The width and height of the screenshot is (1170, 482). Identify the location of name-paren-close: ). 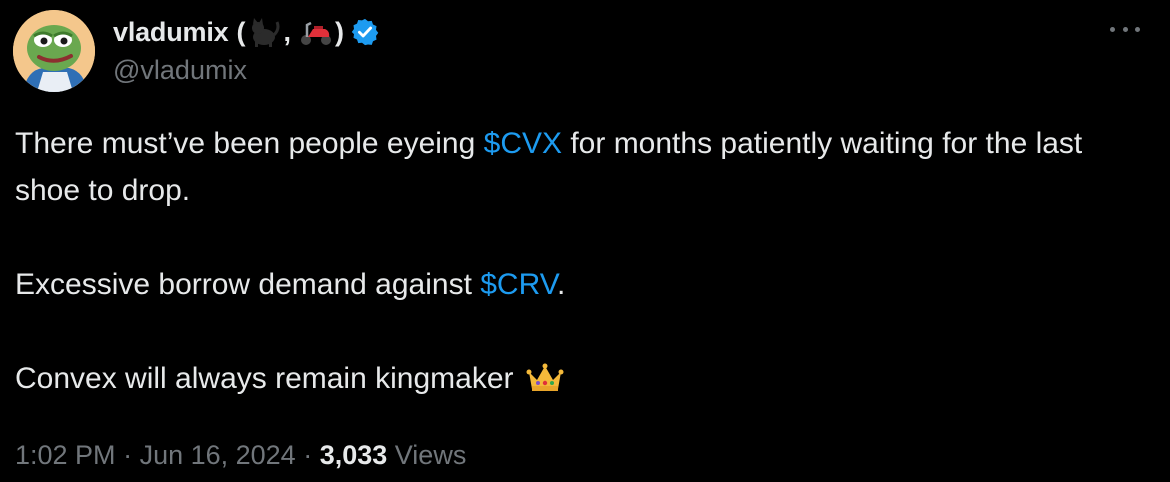
(339, 31).